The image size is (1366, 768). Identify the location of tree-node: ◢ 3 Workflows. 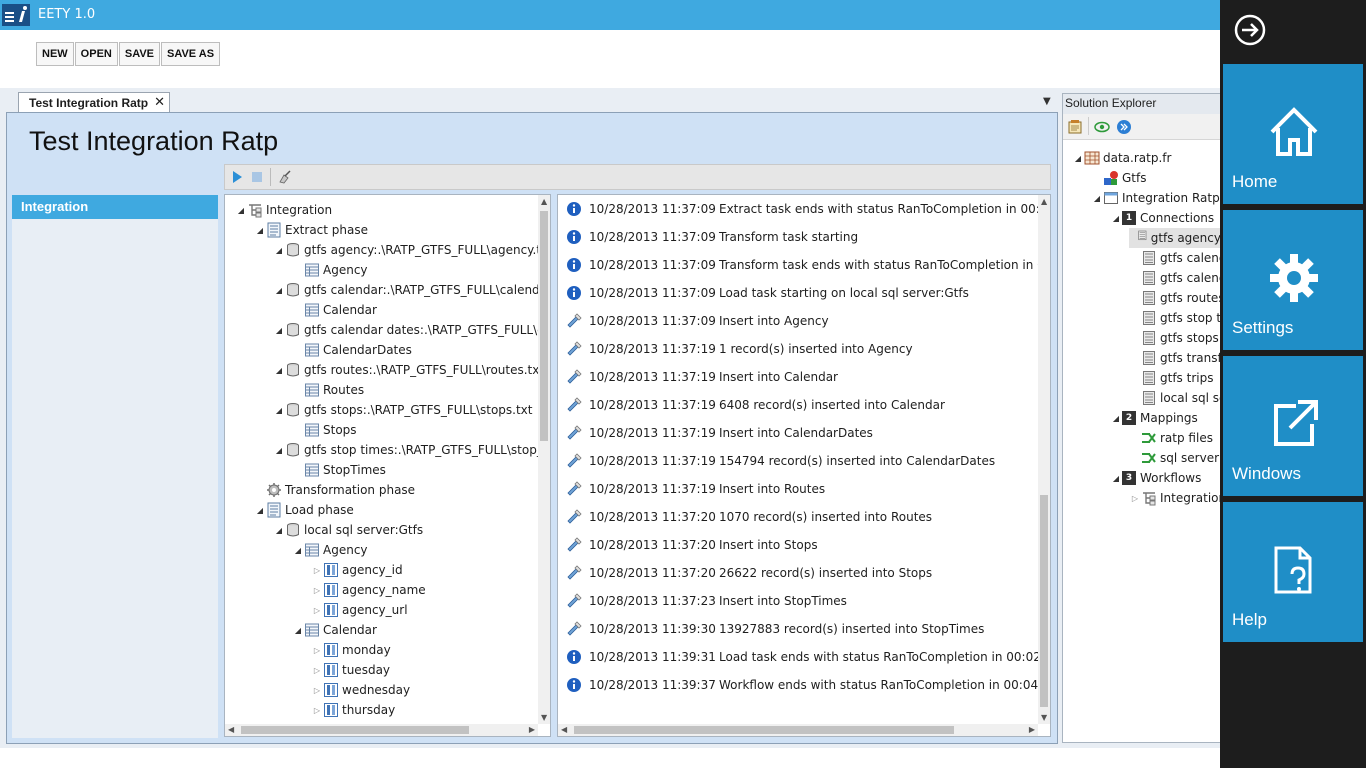
(1155, 478).